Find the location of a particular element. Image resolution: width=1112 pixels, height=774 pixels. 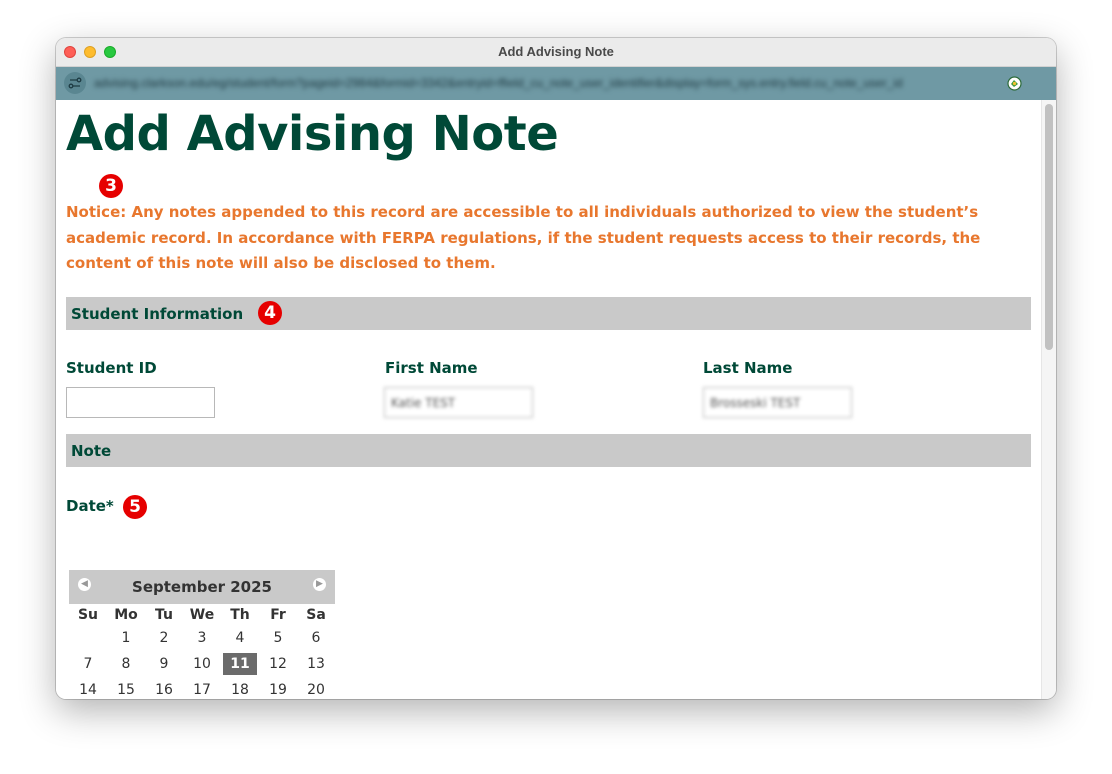

calendar-day-number: 9 is located at coordinates (164, 663).